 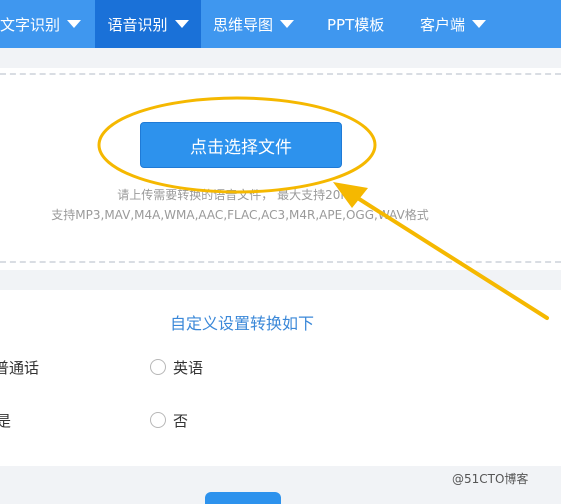 I want to click on nav-item-mind-map: 思维导图, so click(x=254, y=24).